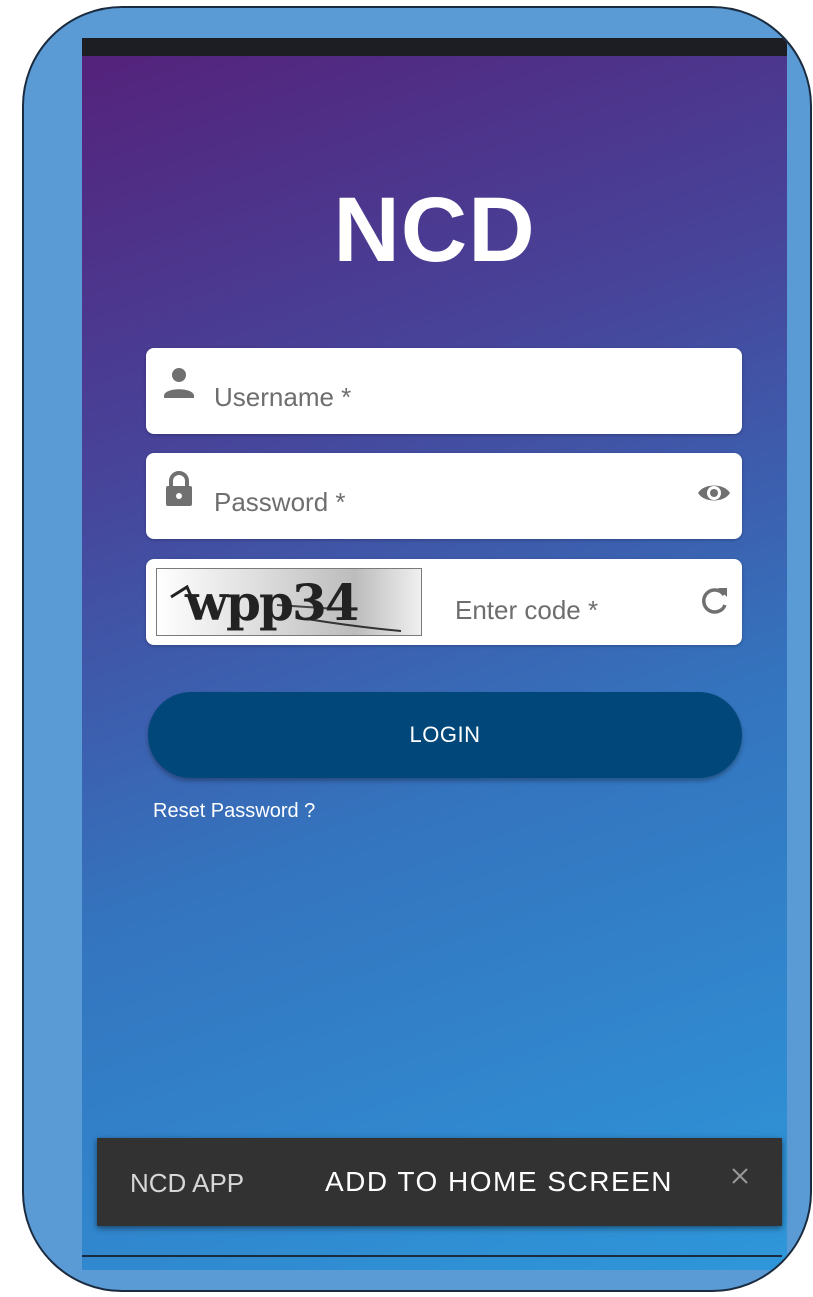  I want to click on code-label: Enter code *, so click(527, 610).